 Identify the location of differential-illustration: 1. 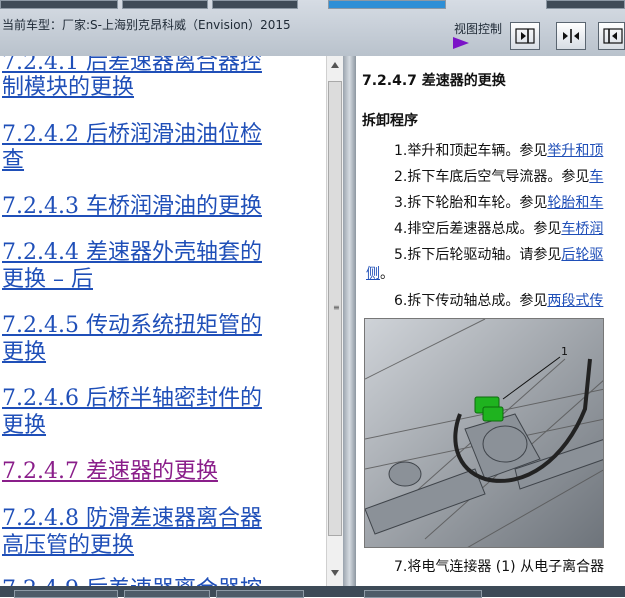
(484, 433).